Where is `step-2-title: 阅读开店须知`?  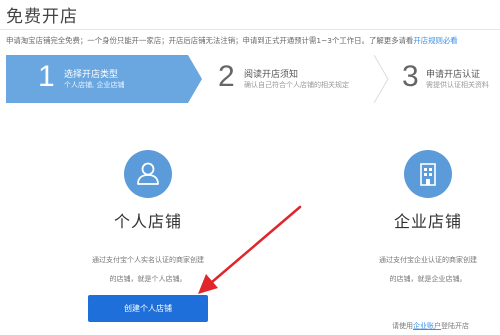 step-2-title: 阅读开店须知 is located at coordinates (271, 75).